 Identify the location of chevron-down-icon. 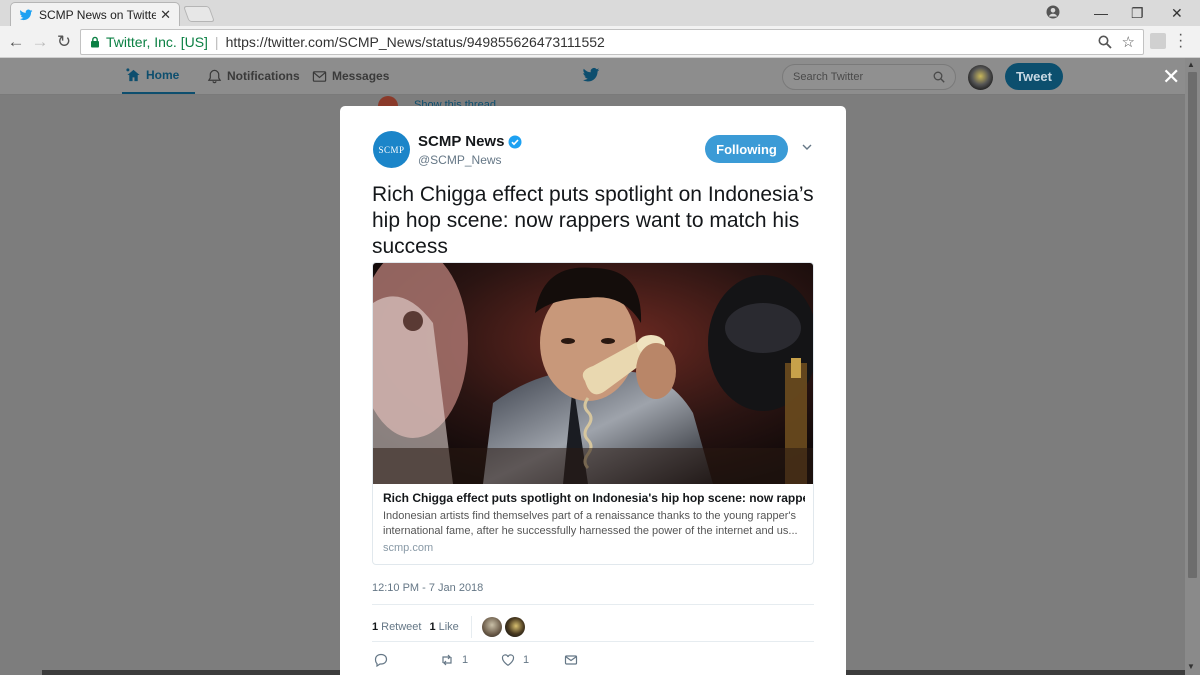
(807, 147).